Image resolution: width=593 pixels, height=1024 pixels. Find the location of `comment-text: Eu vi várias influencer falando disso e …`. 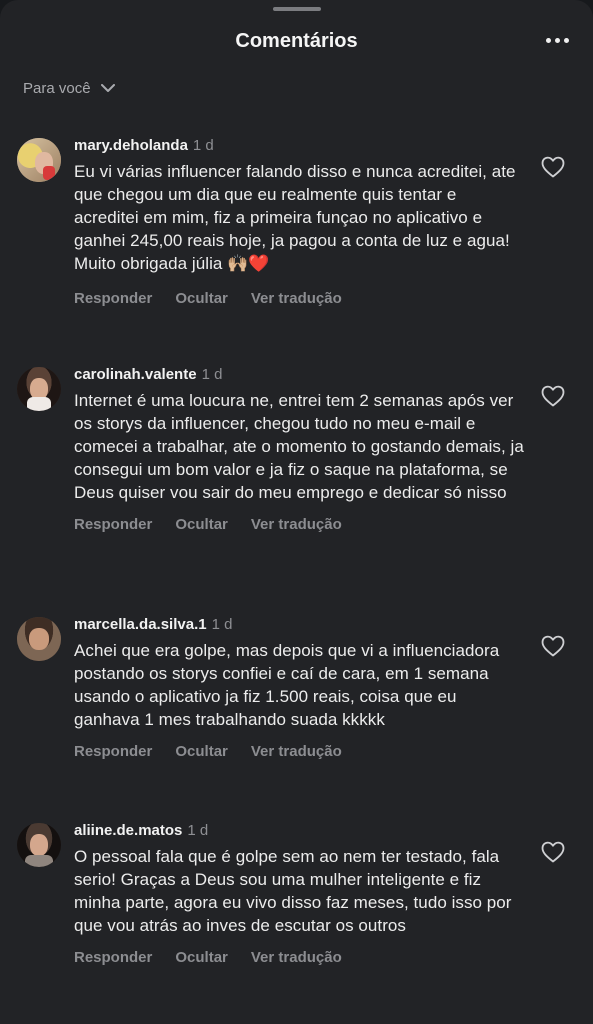

comment-text: Eu vi várias influencer falando disso e … is located at coordinates (295, 217).